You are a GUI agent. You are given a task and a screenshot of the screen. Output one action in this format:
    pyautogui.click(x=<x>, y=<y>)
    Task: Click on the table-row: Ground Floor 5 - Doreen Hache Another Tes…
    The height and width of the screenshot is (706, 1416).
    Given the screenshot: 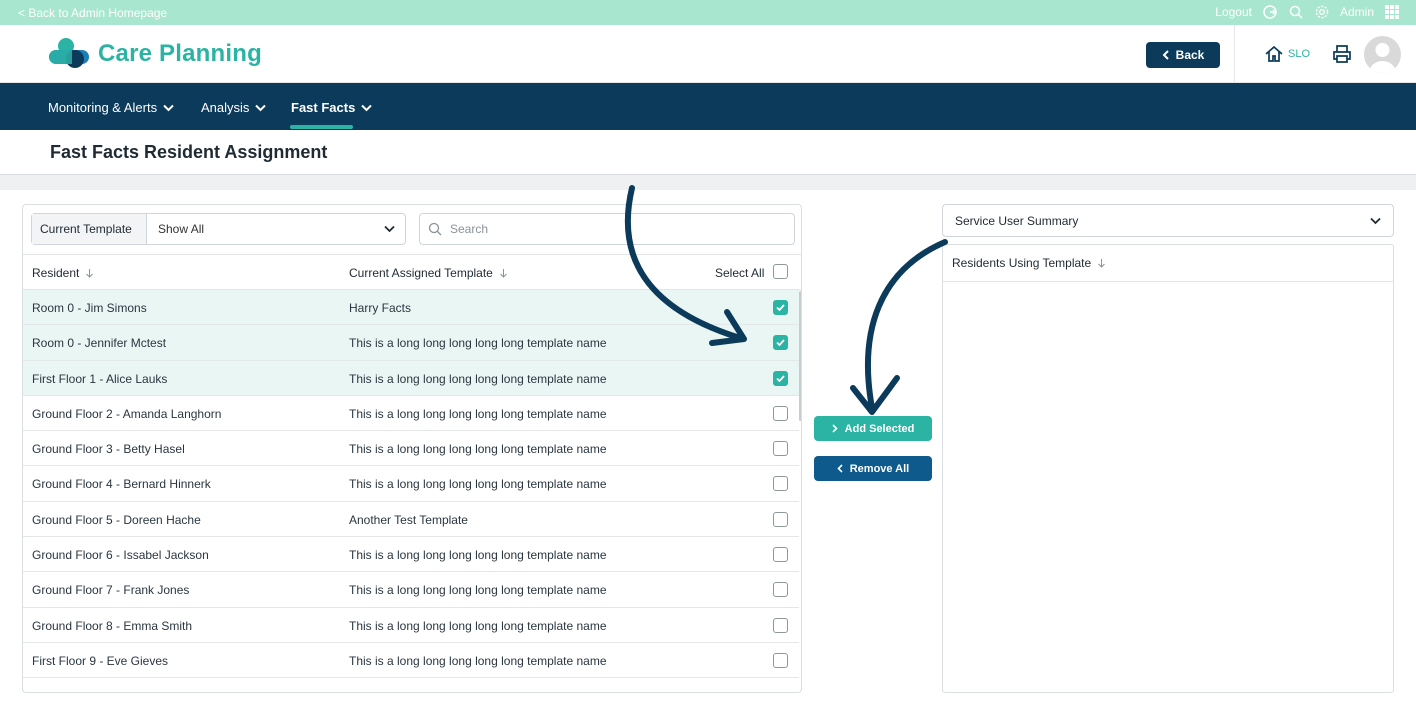 What is the action you would take?
    pyautogui.click(x=411, y=520)
    